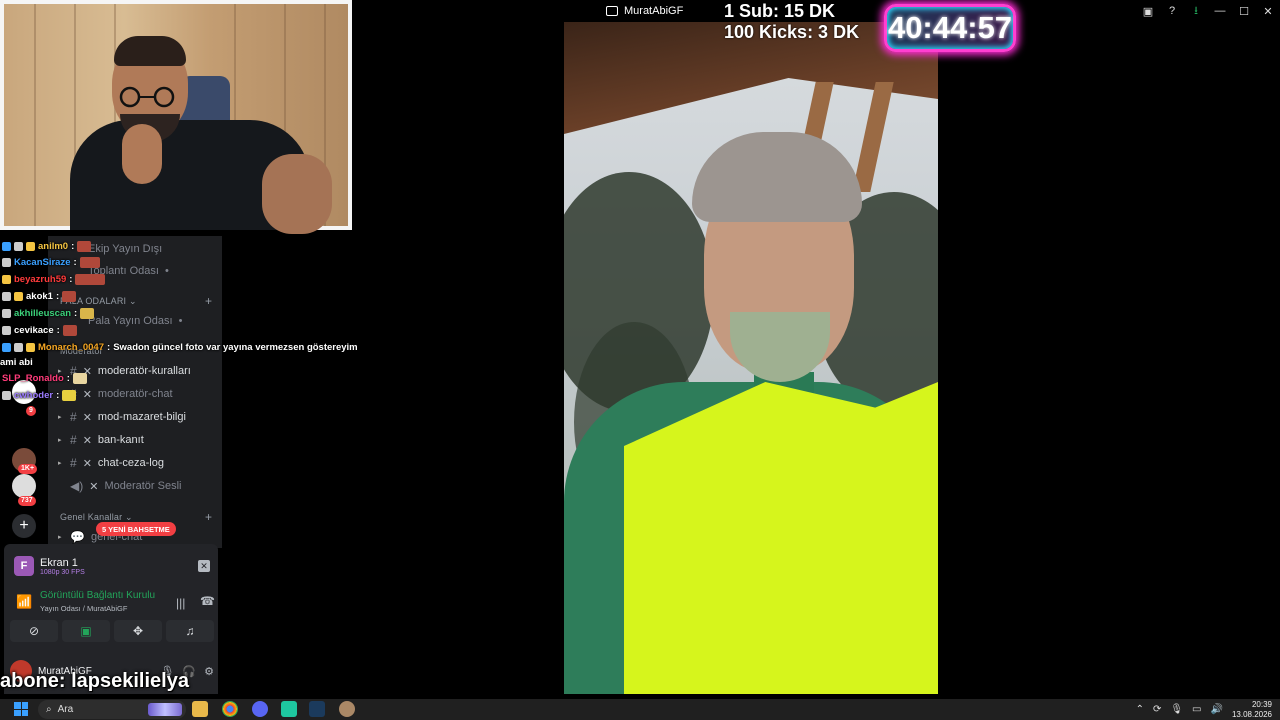 The image size is (1280, 720). Describe the element at coordinates (34, 631) in the screenshot. I see `camera-off-button: ⊘` at that location.